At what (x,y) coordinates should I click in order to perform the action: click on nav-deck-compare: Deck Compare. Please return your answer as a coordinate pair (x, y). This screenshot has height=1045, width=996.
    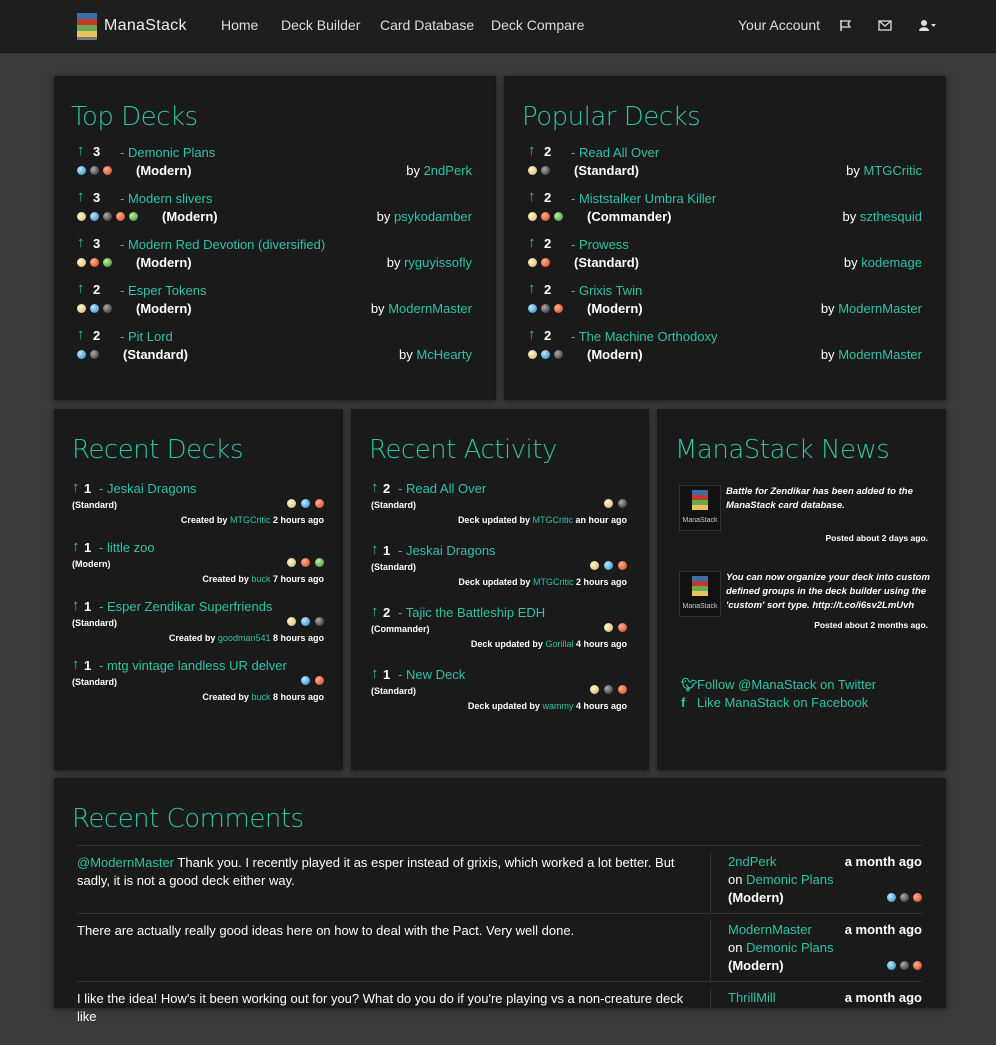
    Looking at the image, I should click on (537, 25).